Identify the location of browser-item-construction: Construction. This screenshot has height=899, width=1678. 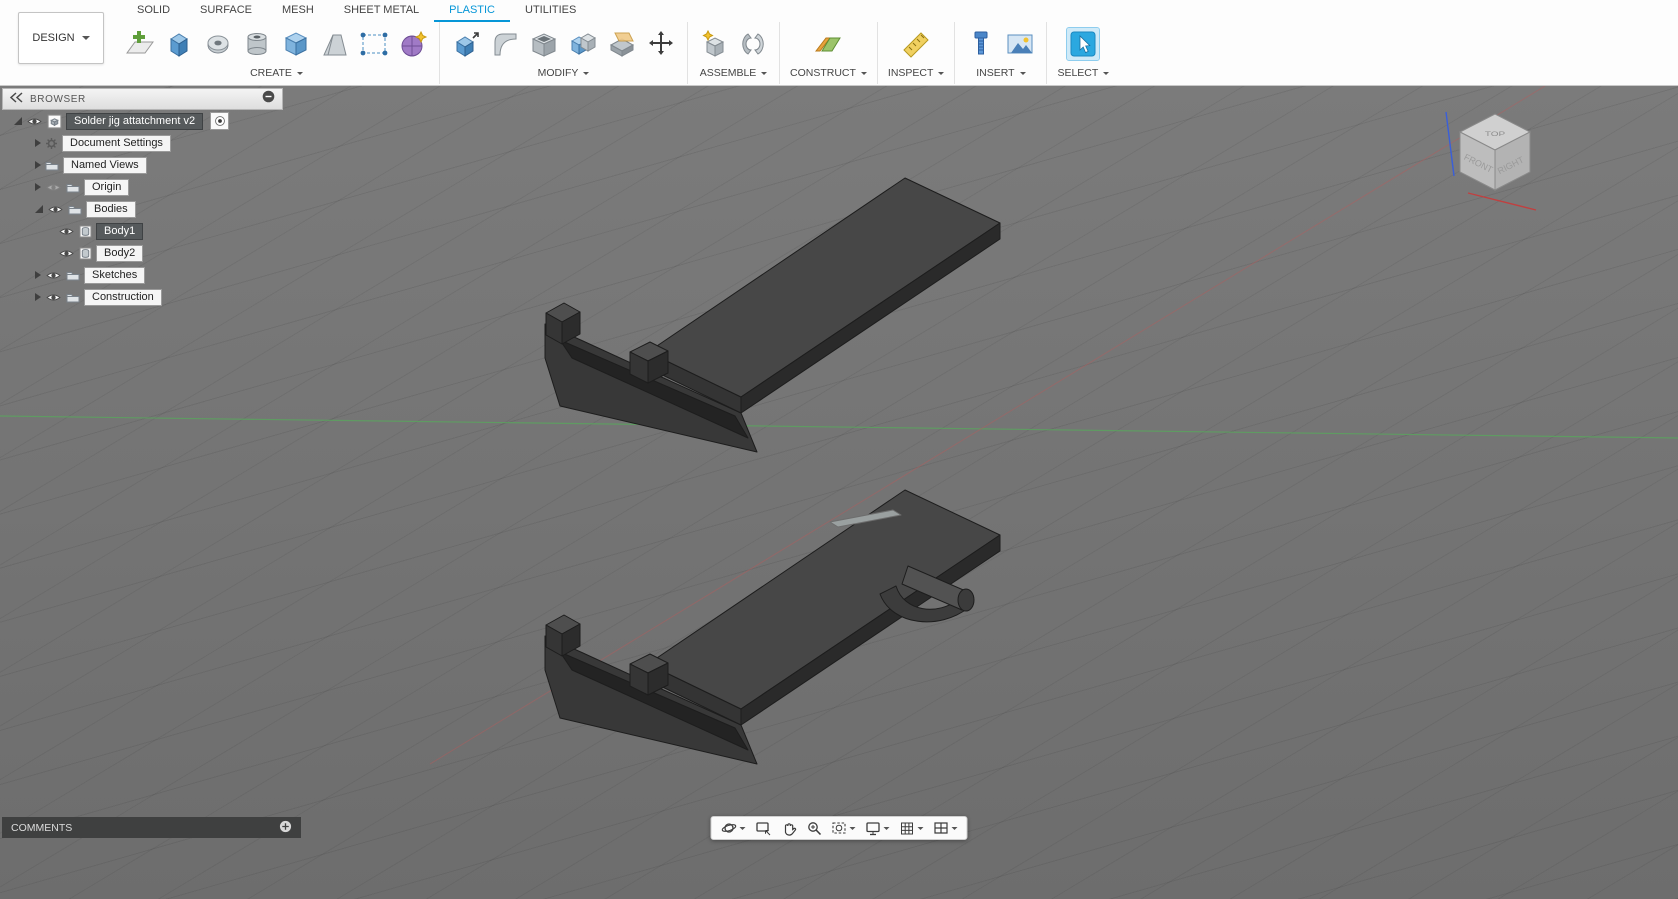
(142, 297).